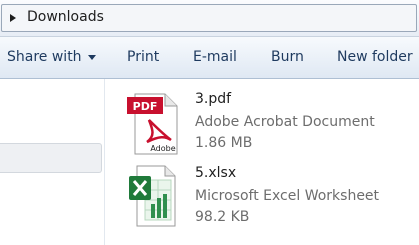  I want to click on excel-icon, so click(152, 196).